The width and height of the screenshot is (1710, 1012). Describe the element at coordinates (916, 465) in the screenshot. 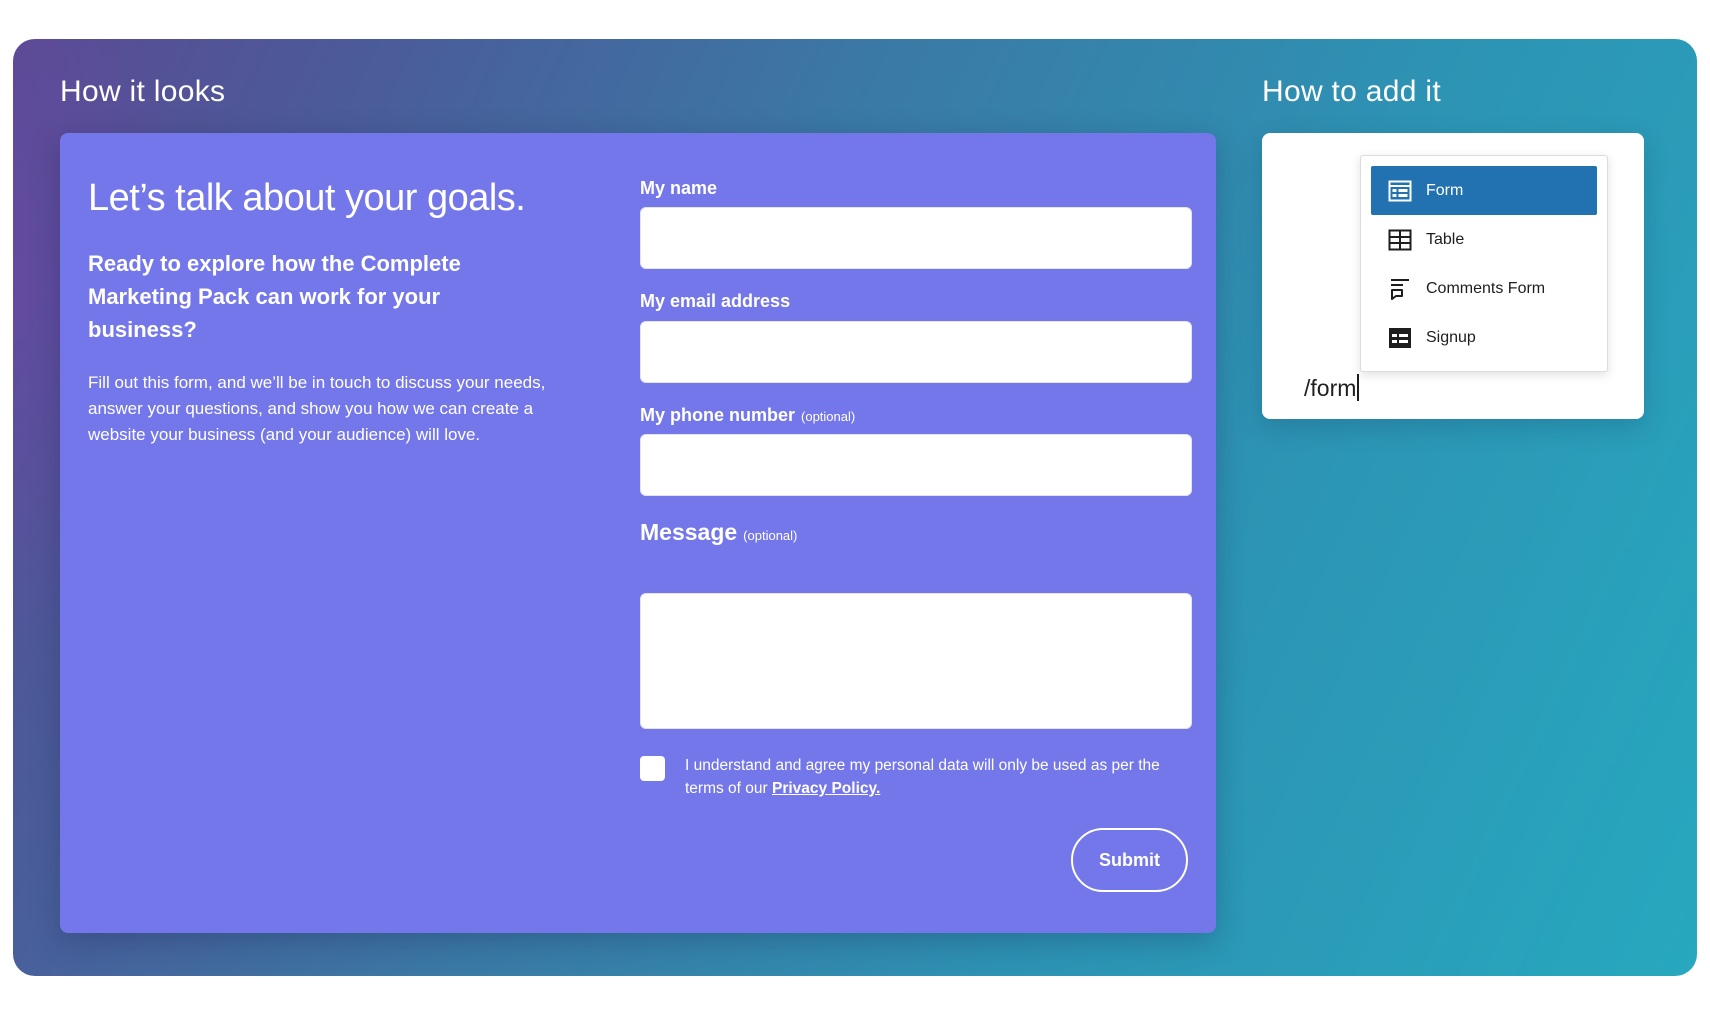

I see `phone-input` at that location.